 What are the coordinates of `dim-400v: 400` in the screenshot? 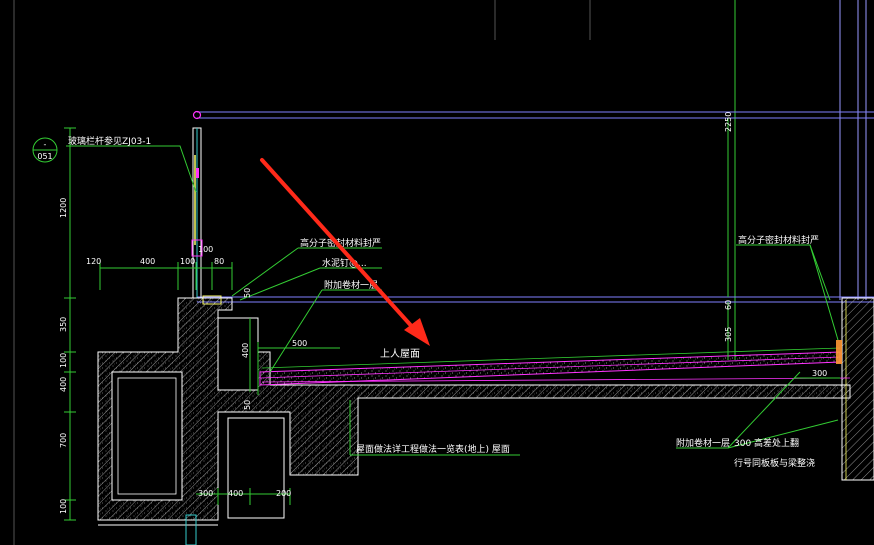 It's located at (63, 384).